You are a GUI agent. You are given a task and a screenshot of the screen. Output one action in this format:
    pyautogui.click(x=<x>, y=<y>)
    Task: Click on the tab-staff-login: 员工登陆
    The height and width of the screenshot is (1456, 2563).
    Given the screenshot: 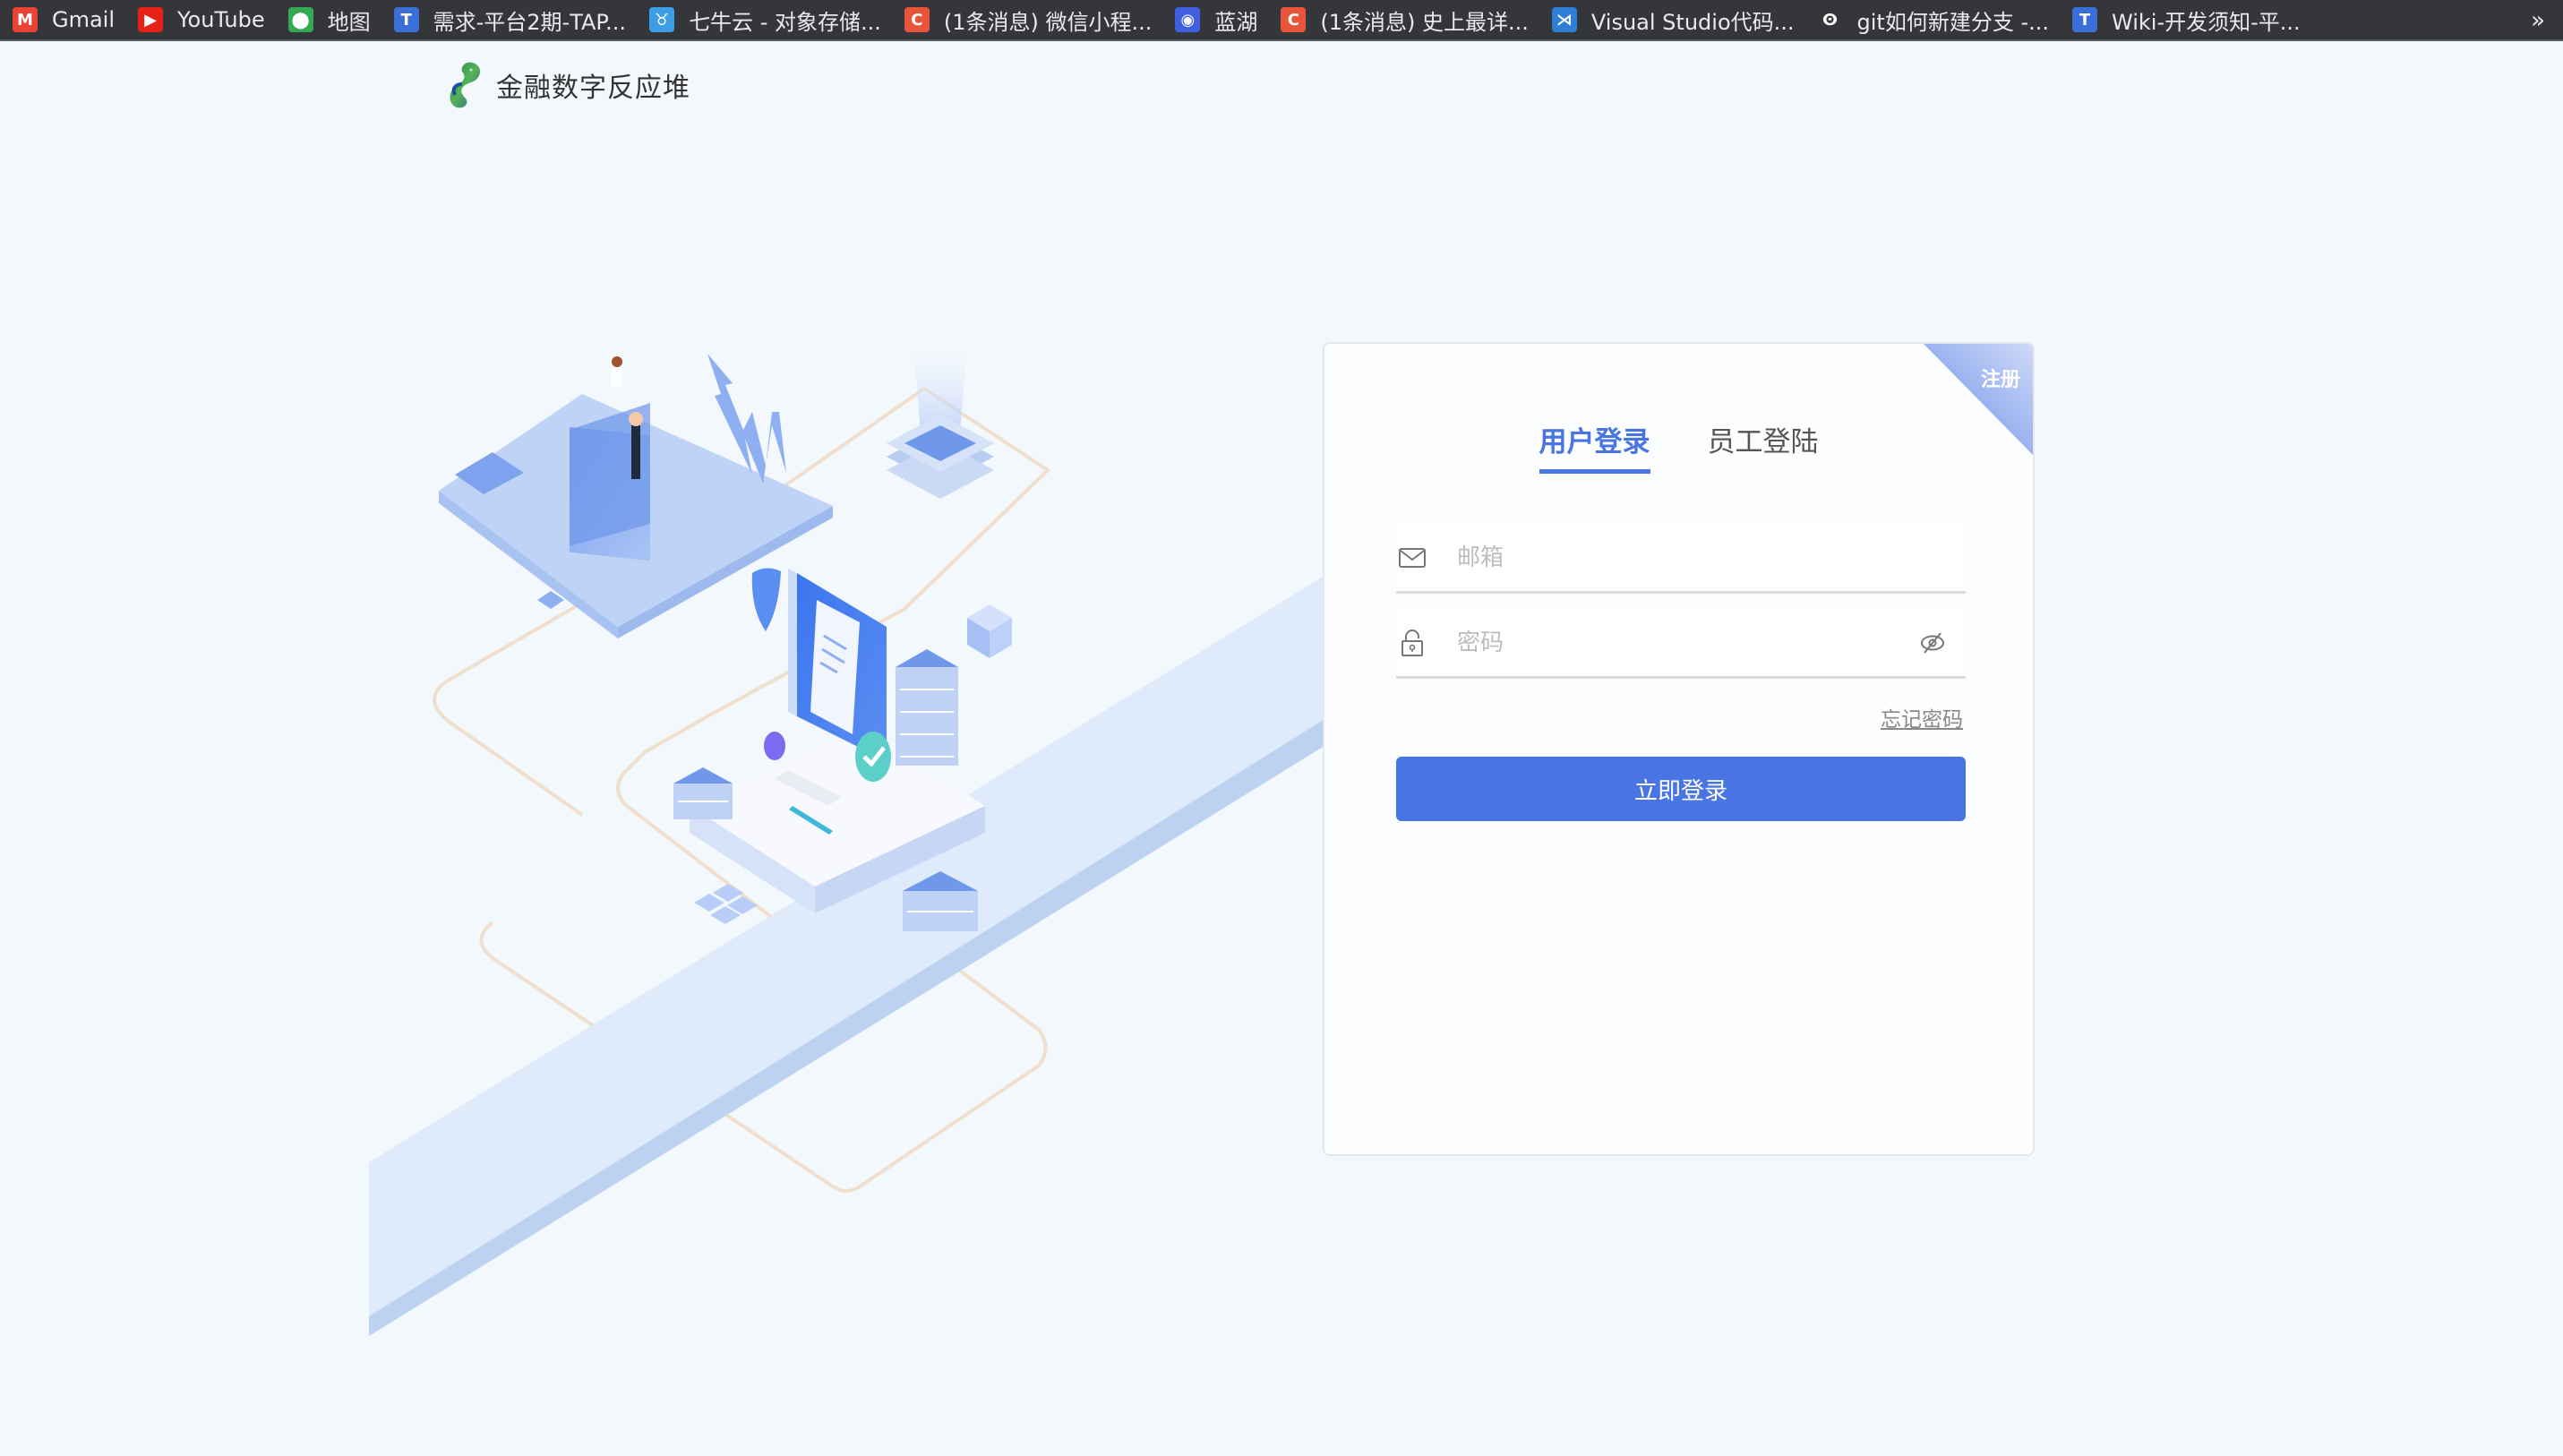 What is the action you would take?
    pyautogui.click(x=1763, y=446)
    